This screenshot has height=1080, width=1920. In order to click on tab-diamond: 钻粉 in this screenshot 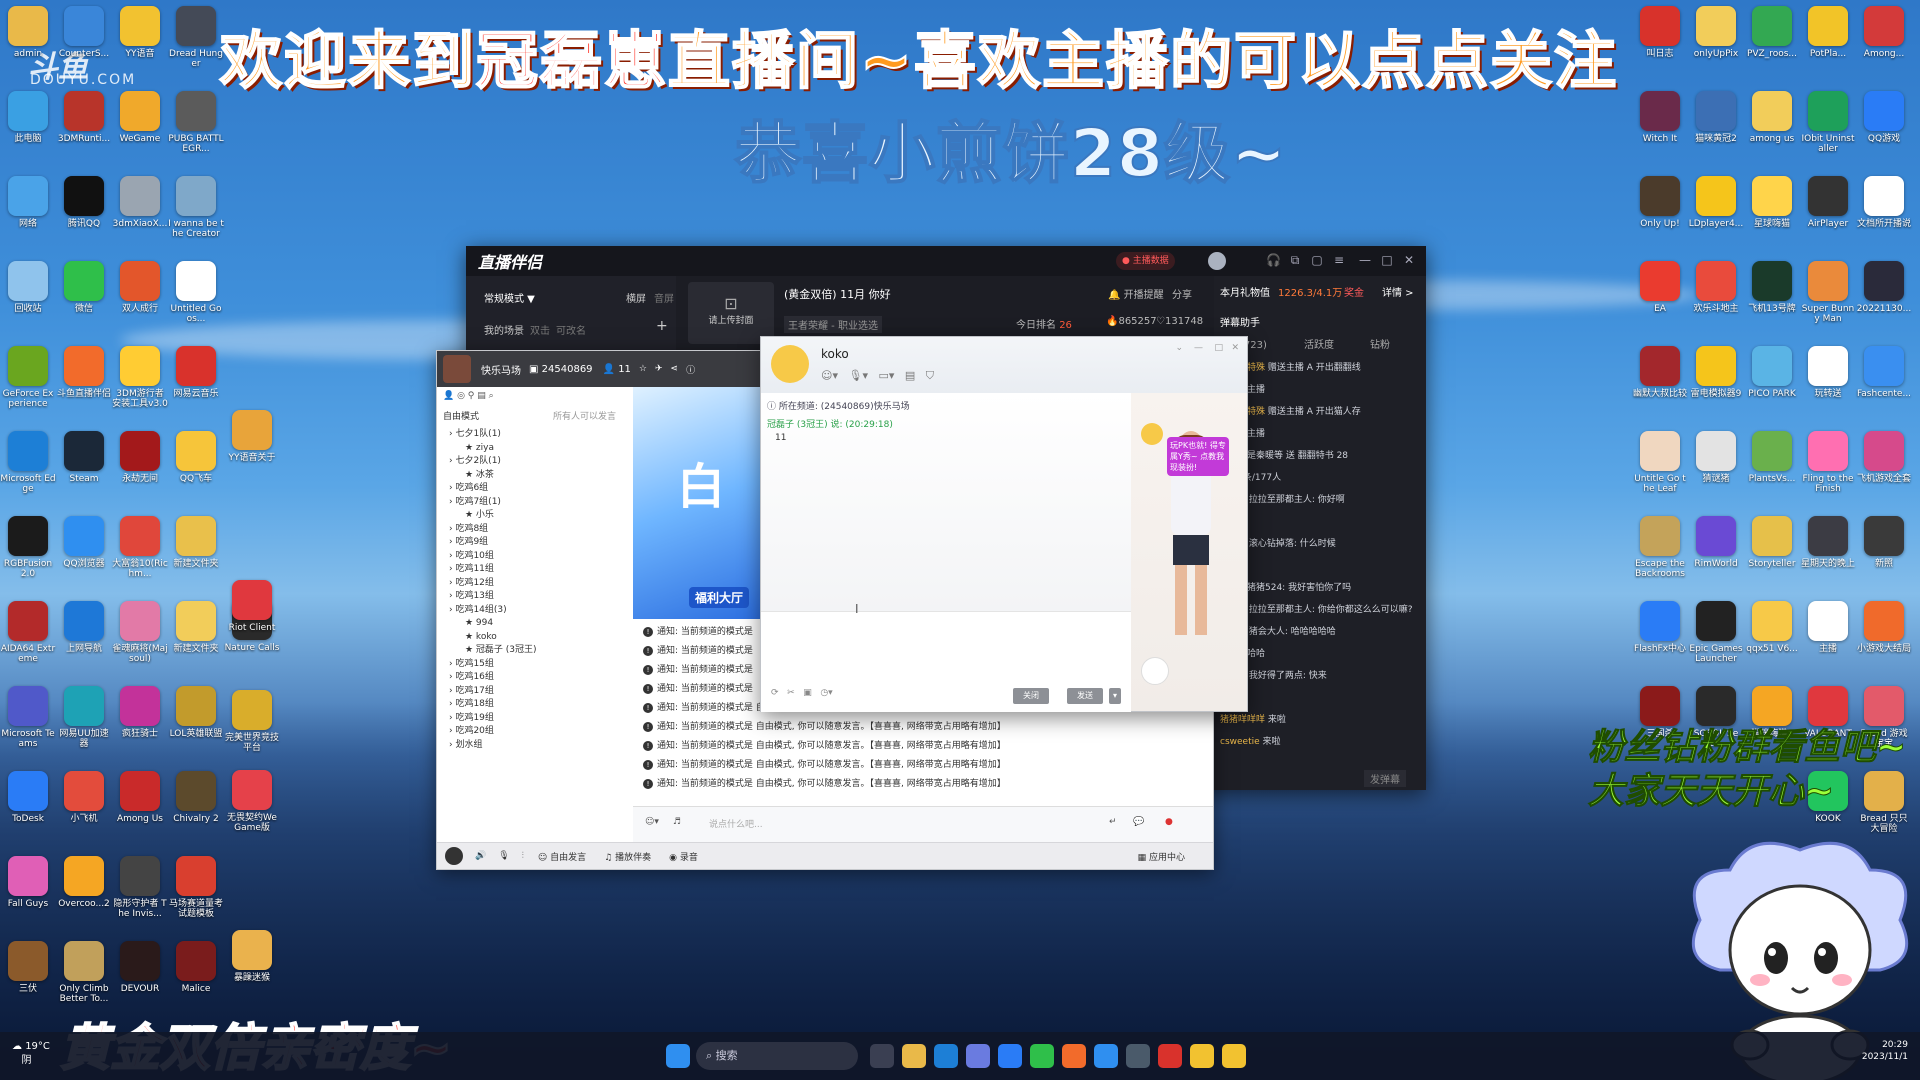, I will do `click(1380, 343)`.